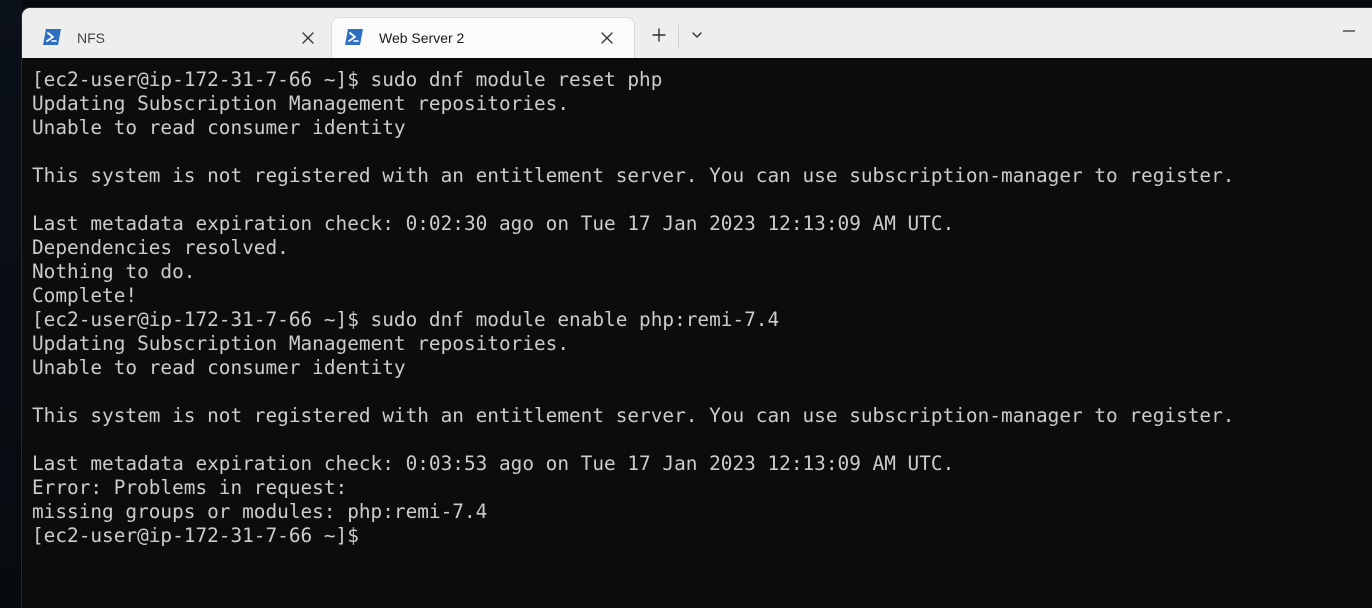  What do you see at coordinates (85, 295) in the screenshot?
I see `terminal-line: Complete!` at bounding box center [85, 295].